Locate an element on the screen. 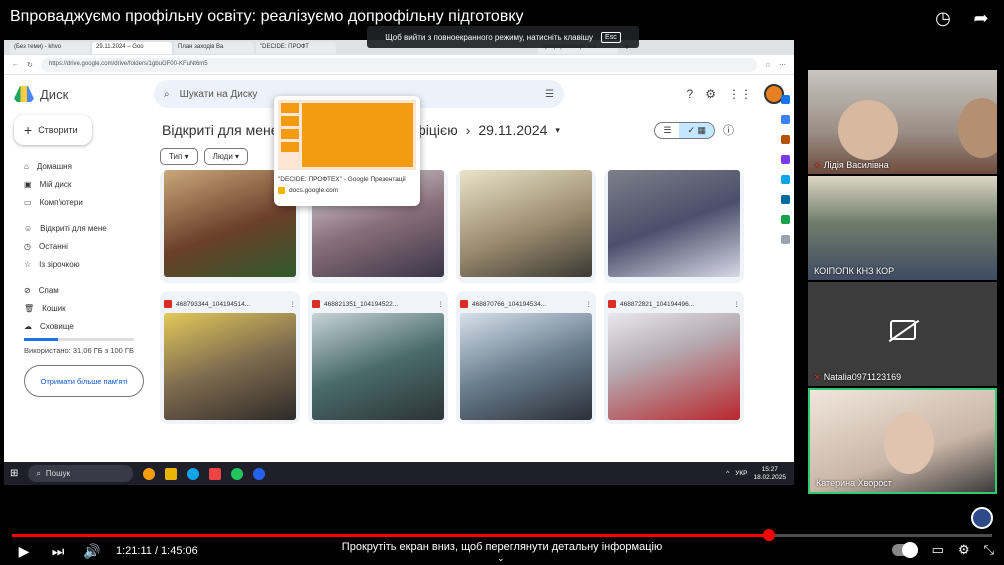 Image resolution: width=1004 pixels, height=565 pixels. sidebar-item-spam: ⊘ Спам is located at coordinates (84, 290).